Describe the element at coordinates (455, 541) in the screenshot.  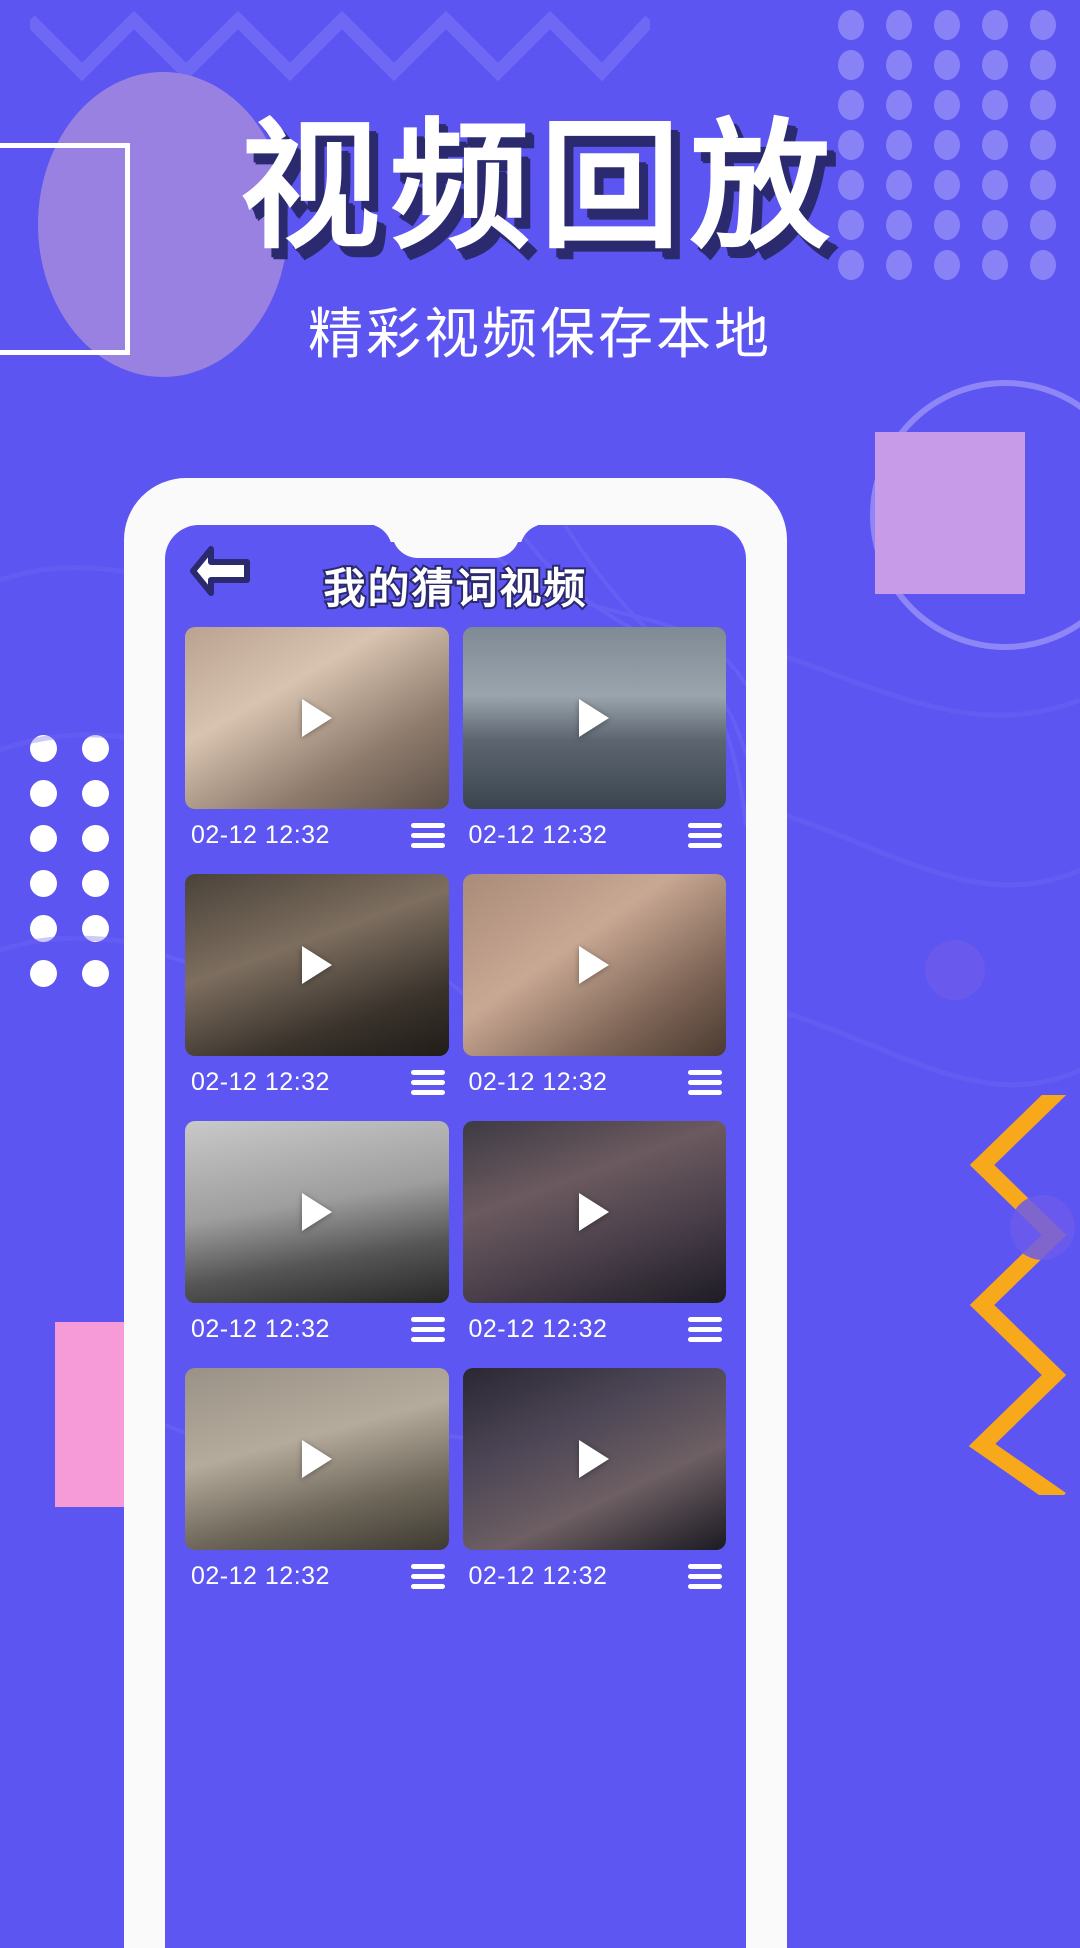
I see `phone-notch` at that location.